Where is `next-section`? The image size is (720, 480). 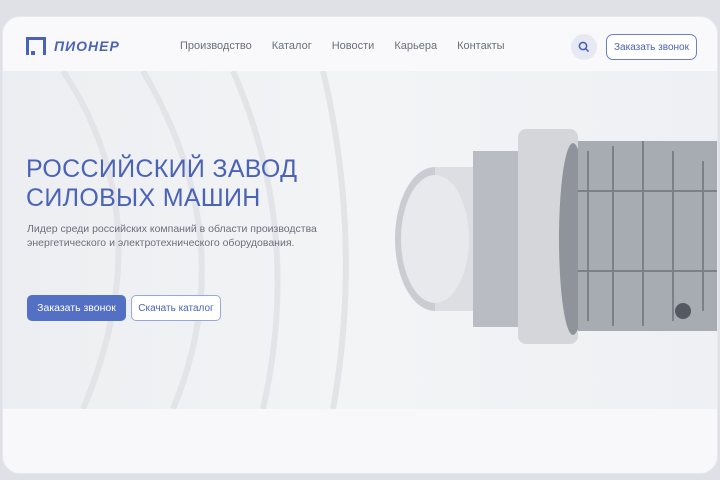
next-section is located at coordinates (360, 441).